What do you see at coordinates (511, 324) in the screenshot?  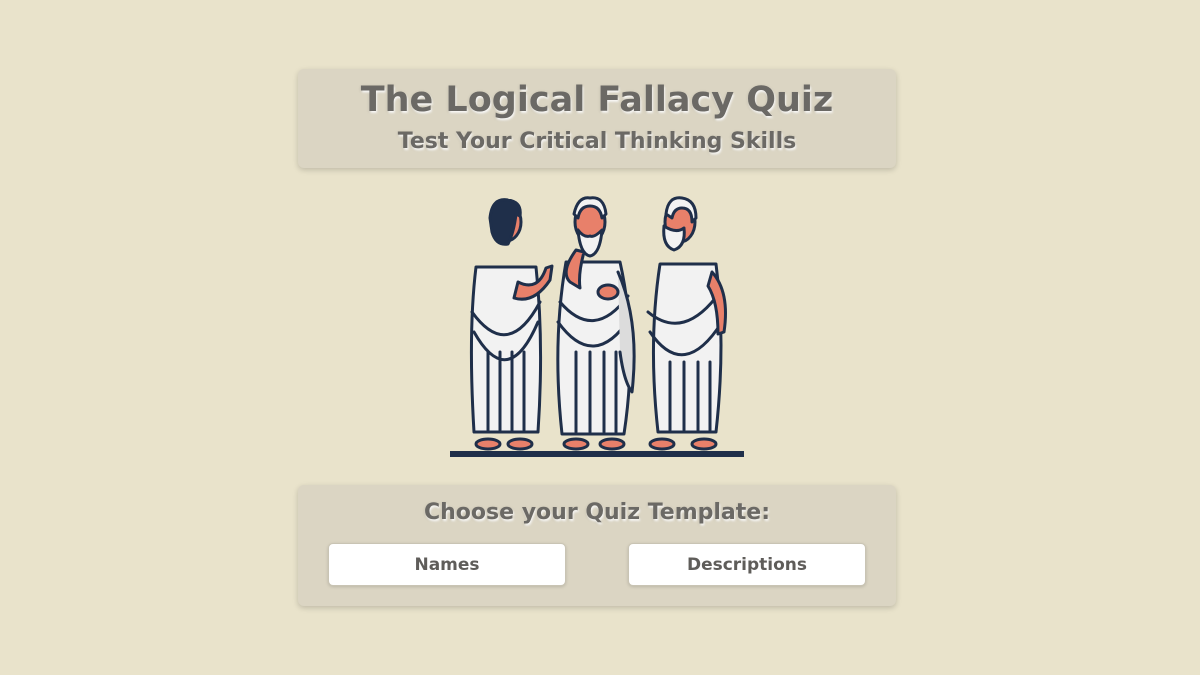 I see `philosopher-left` at bounding box center [511, 324].